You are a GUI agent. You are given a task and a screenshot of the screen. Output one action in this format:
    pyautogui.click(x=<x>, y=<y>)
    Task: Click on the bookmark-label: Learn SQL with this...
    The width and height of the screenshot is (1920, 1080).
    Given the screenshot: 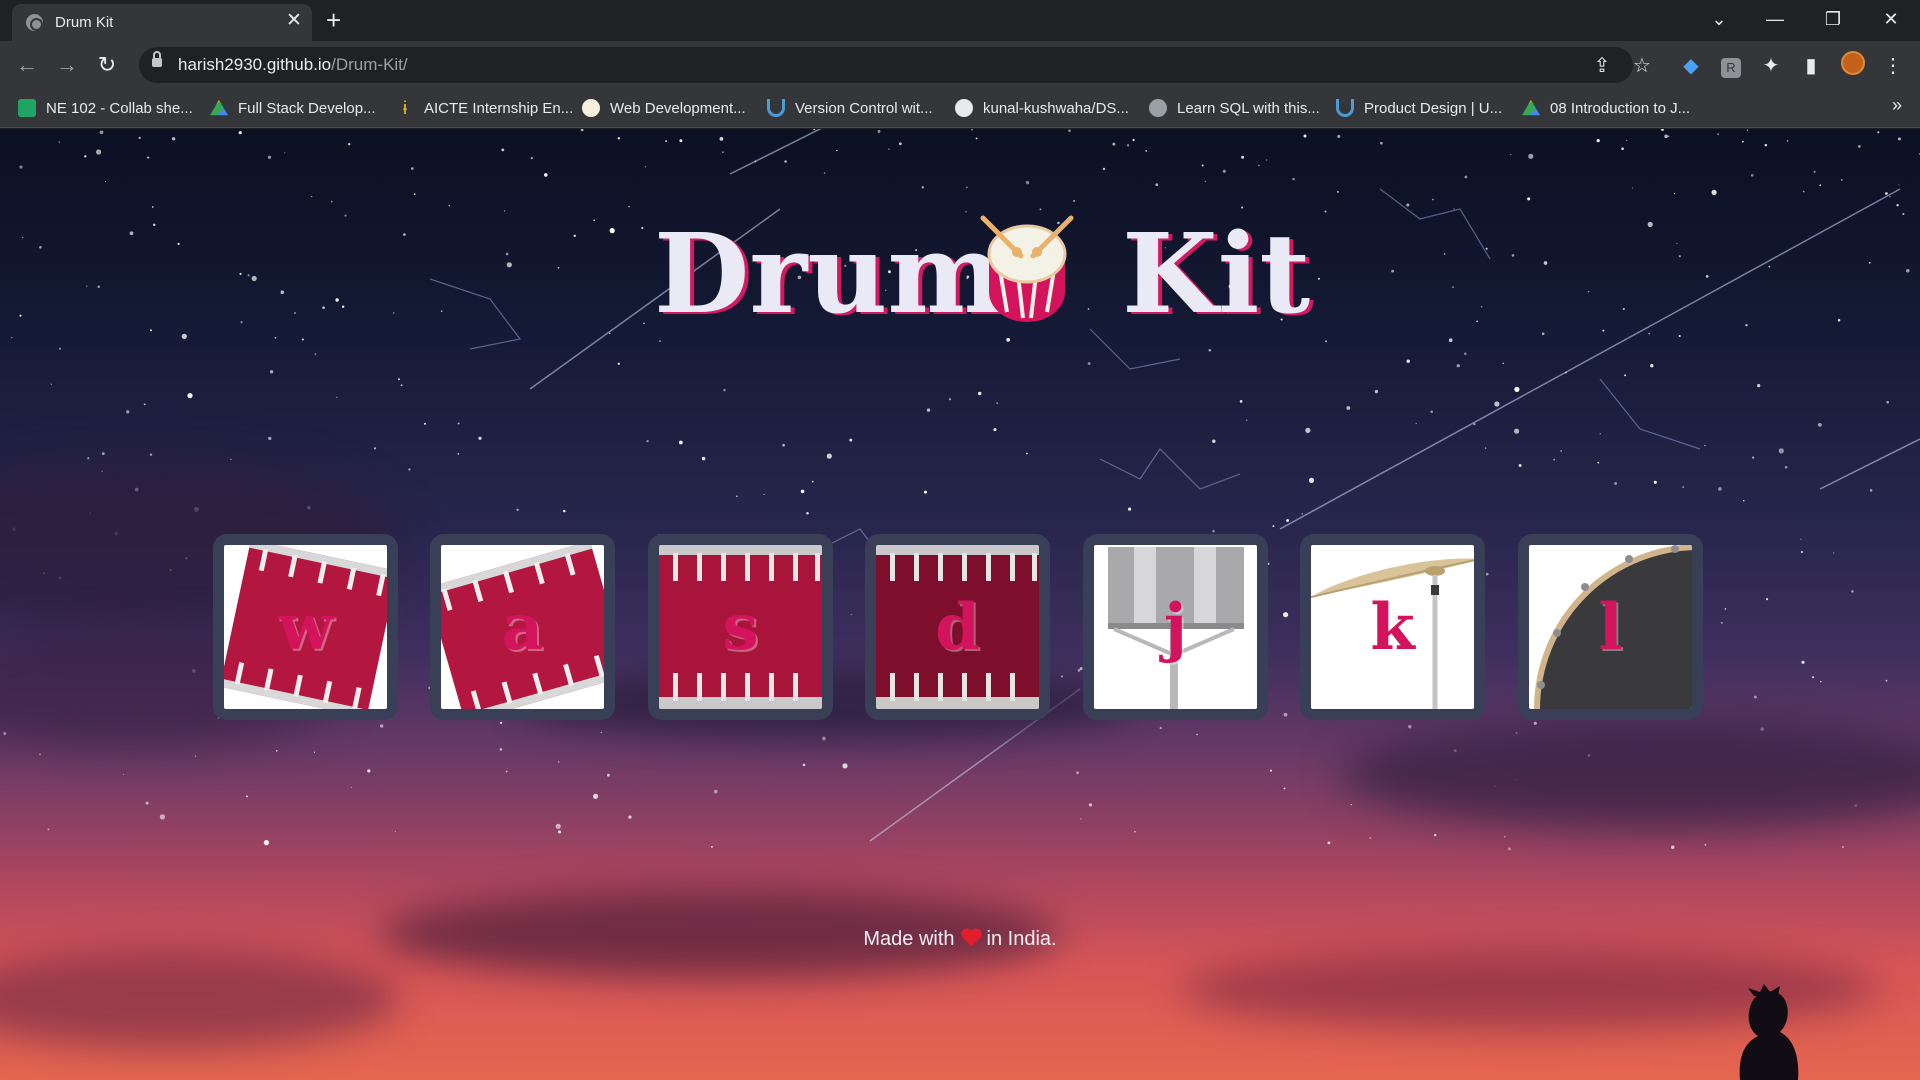 What is the action you would take?
    pyautogui.click(x=1248, y=108)
    